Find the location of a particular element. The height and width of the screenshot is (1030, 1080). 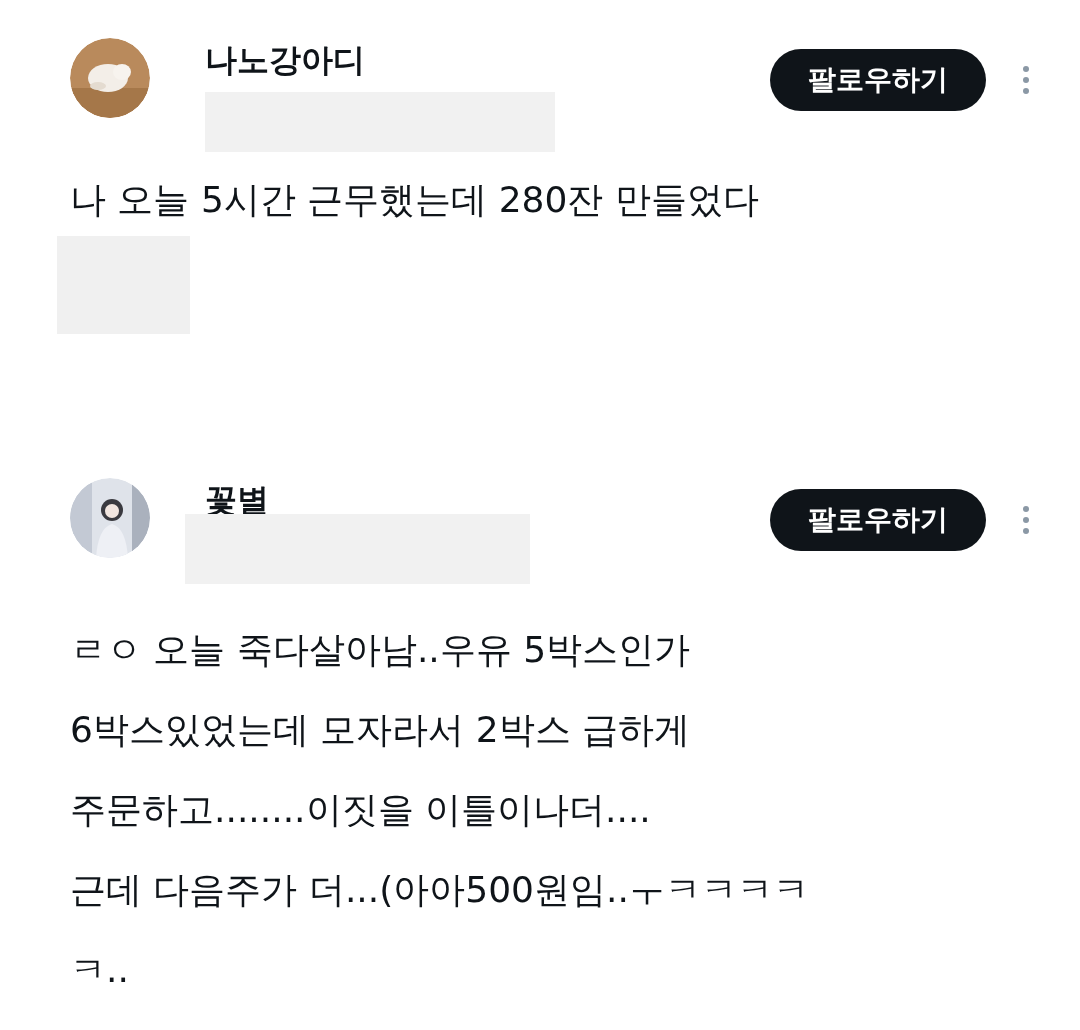

username: 나노강아디 is located at coordinates (285, 60).